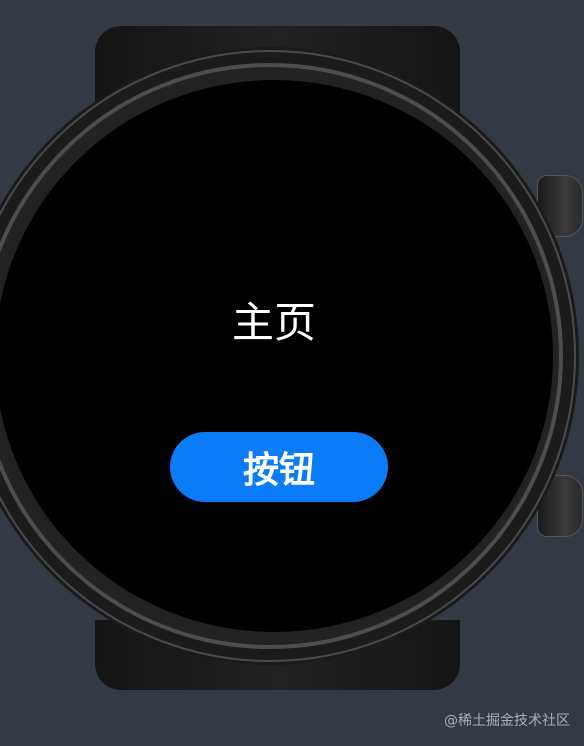 This screenshot has width=584, height=746. Describe the element at coordinates (507, 721) in the screenshot. I see `watermark-text: @稀土掘金技术社区` at that location.